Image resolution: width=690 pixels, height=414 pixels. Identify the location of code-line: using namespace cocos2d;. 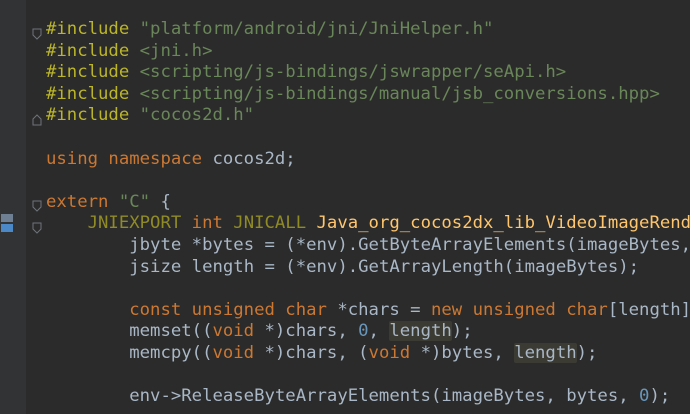
(171, 160).